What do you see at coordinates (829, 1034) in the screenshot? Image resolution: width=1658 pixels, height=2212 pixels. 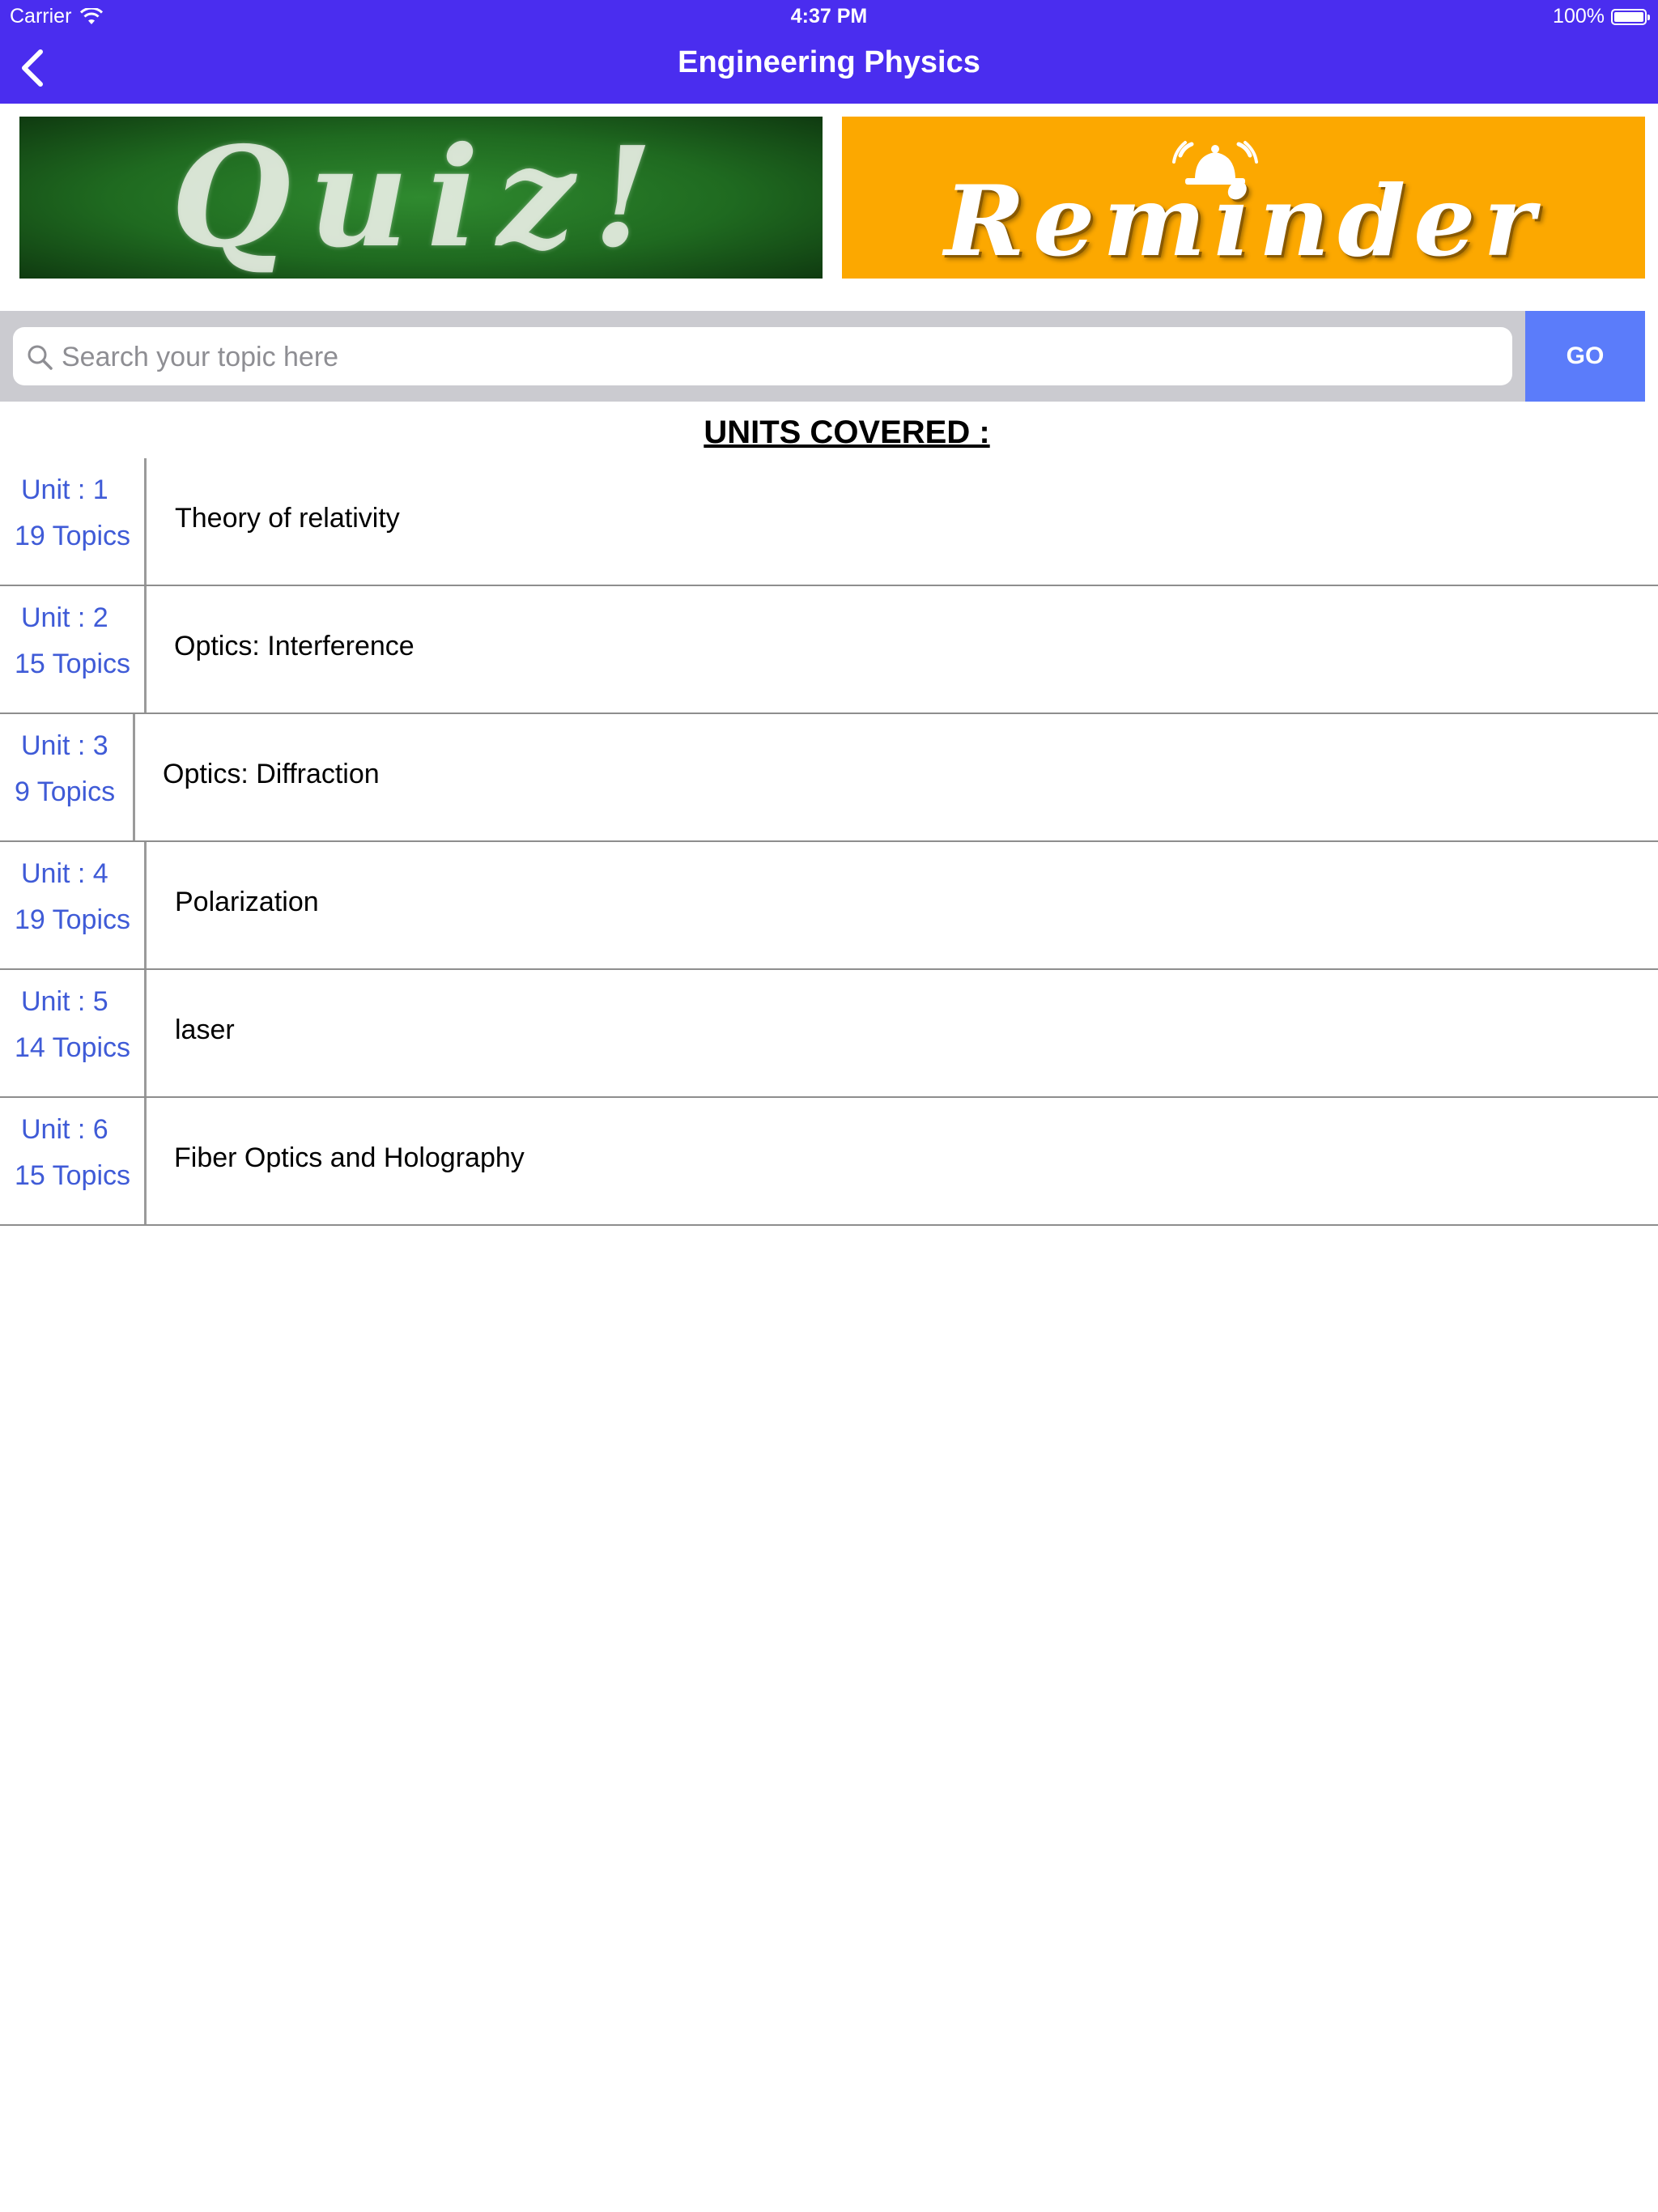 I see `unit-row-5: Unit : 5 14 Topics laser` at bounding box center [829, 1034].